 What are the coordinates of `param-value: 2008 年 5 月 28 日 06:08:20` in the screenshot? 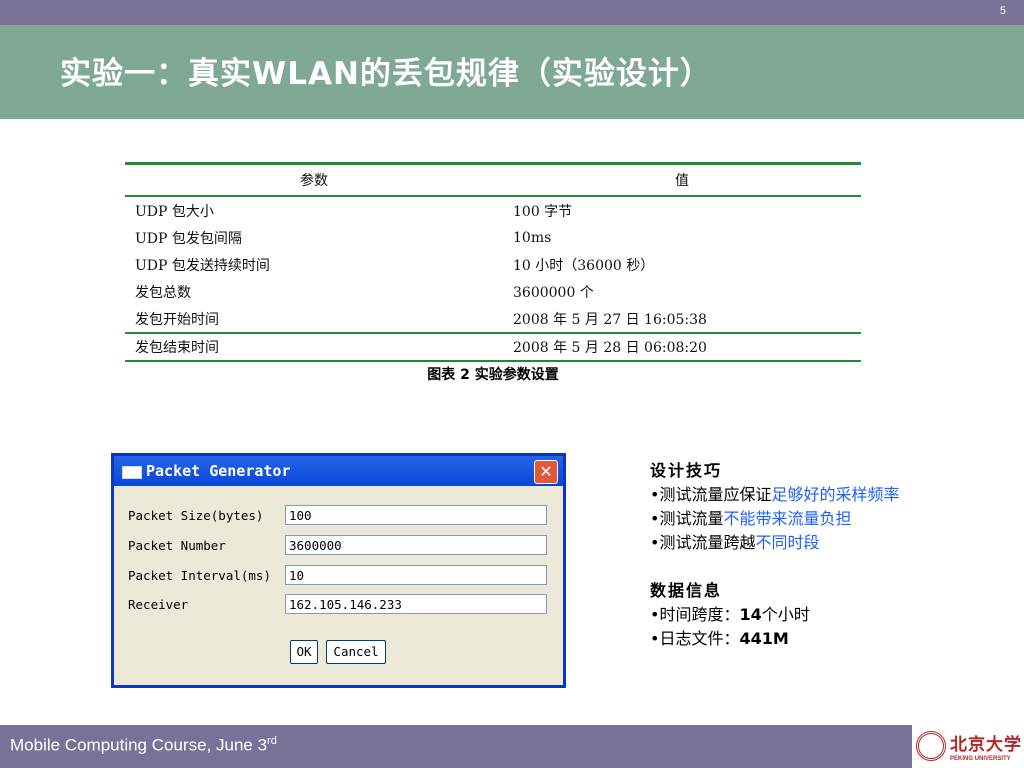 It's located at (682, 347).